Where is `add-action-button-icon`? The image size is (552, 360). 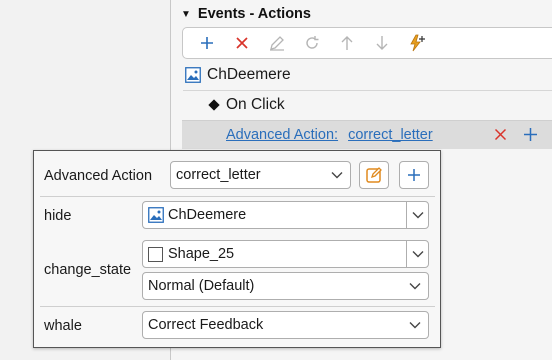
add-action-button-icon is located at coordinates (530, 136).